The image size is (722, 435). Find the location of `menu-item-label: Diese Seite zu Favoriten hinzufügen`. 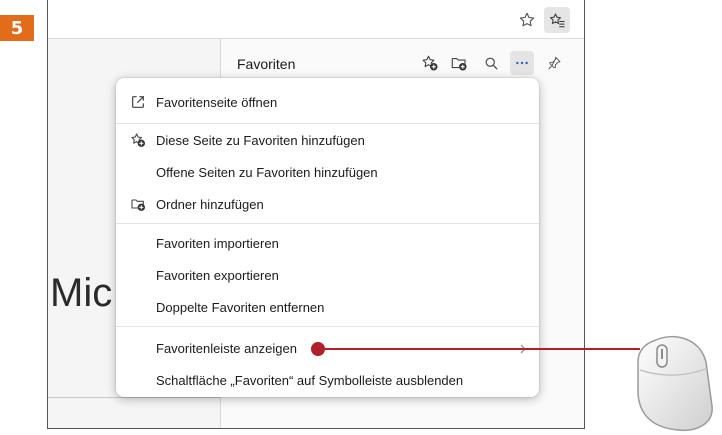

menu-item-label: Diese Seite zu Favoriten hinzufügen is located at coordinates (260, 140).